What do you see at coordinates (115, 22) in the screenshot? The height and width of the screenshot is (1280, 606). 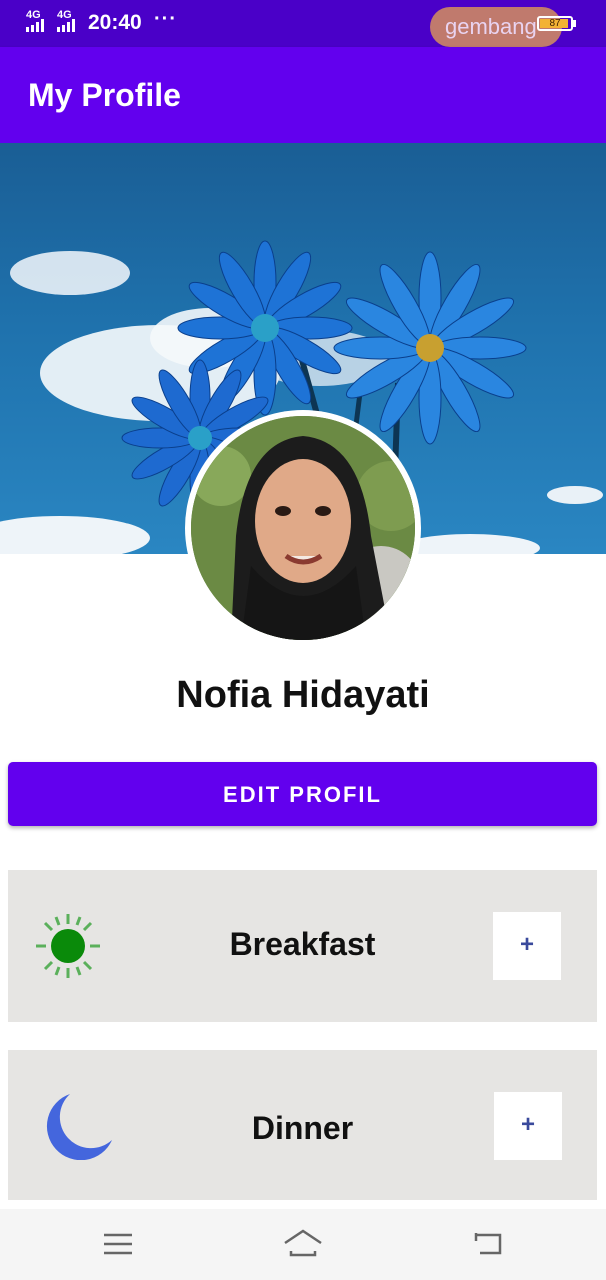 I see `status-time: 20:40` at bounding box center [115, 22].